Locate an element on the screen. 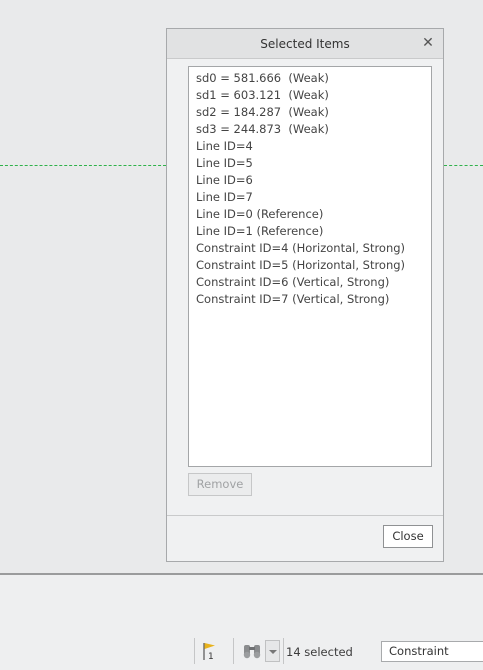  selection-filter-select: Constraint is located at coordinates (432, 651).